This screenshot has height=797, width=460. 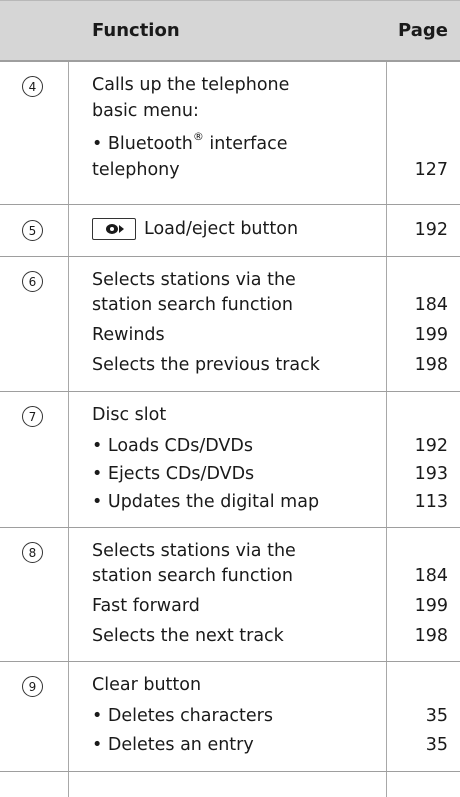 What do you see at coordinates (423, 30) in the screenshot?
I see `header-page: Page` at bounding box center [423, 30].